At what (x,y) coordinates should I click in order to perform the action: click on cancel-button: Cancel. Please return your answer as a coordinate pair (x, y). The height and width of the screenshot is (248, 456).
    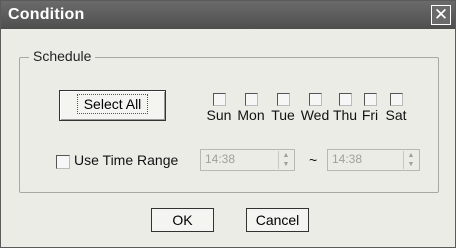
    Looking at the image, I should click on (277, 220).